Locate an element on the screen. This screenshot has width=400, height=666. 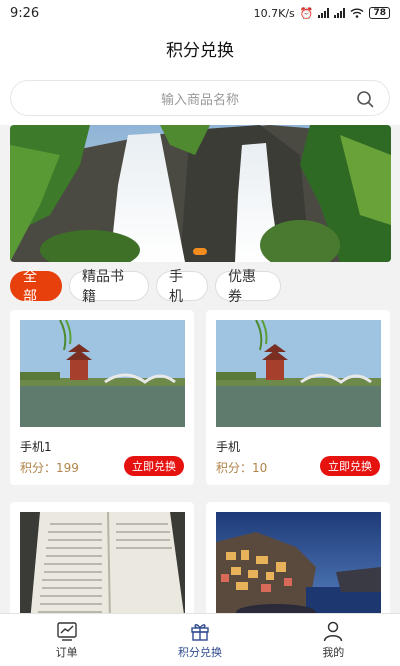
wifi-icon is located at coordinates (357, 13).